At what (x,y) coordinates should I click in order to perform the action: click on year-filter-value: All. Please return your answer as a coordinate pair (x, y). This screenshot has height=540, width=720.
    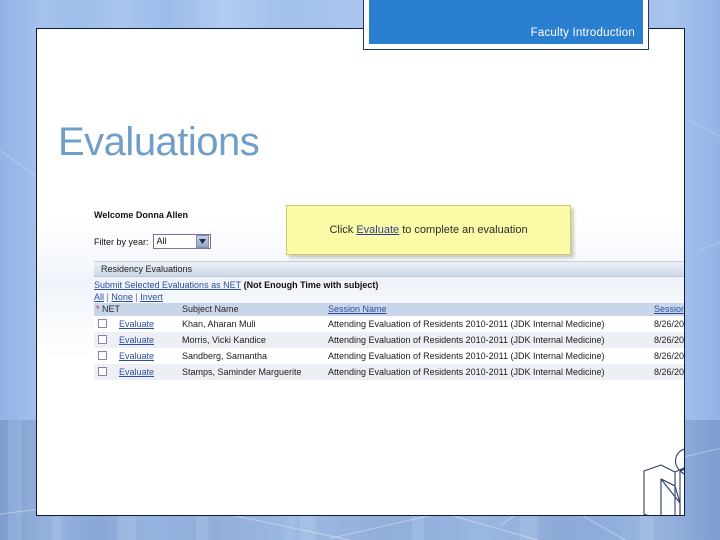
    Looking at the image, I should click on (161, 241).